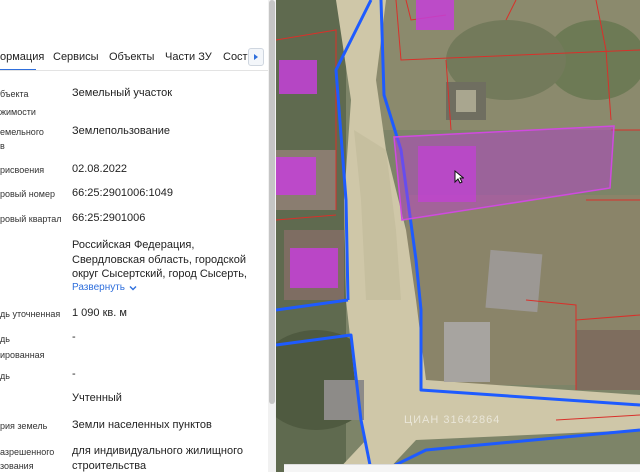 The image size is (640, 472). I want to click on tab-objects: Объекты, so click(131, 57).